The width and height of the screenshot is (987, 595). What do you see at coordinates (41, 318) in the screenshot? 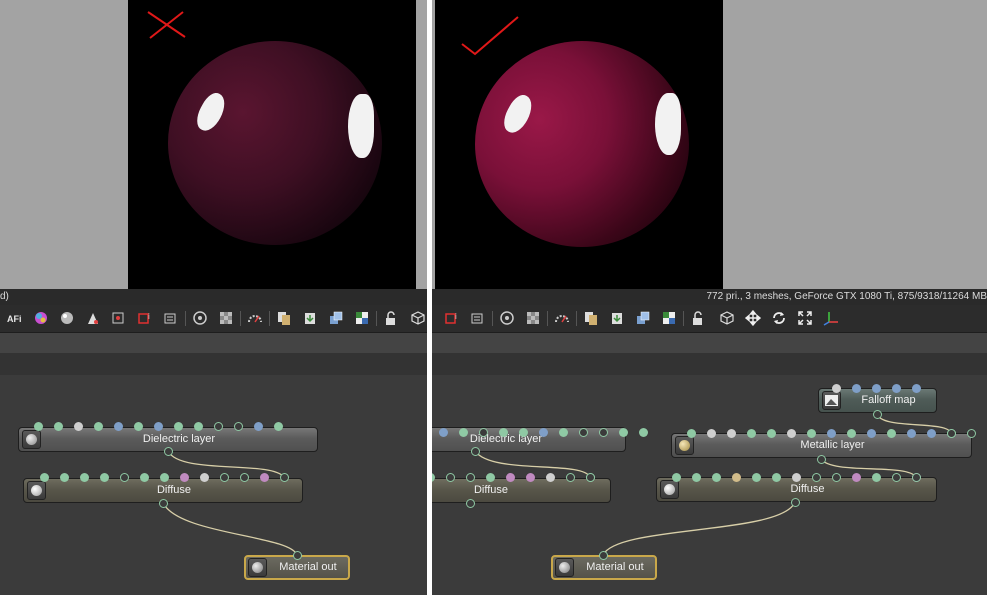
I see `color-wheel-icon` at bounding box center [41, 318].